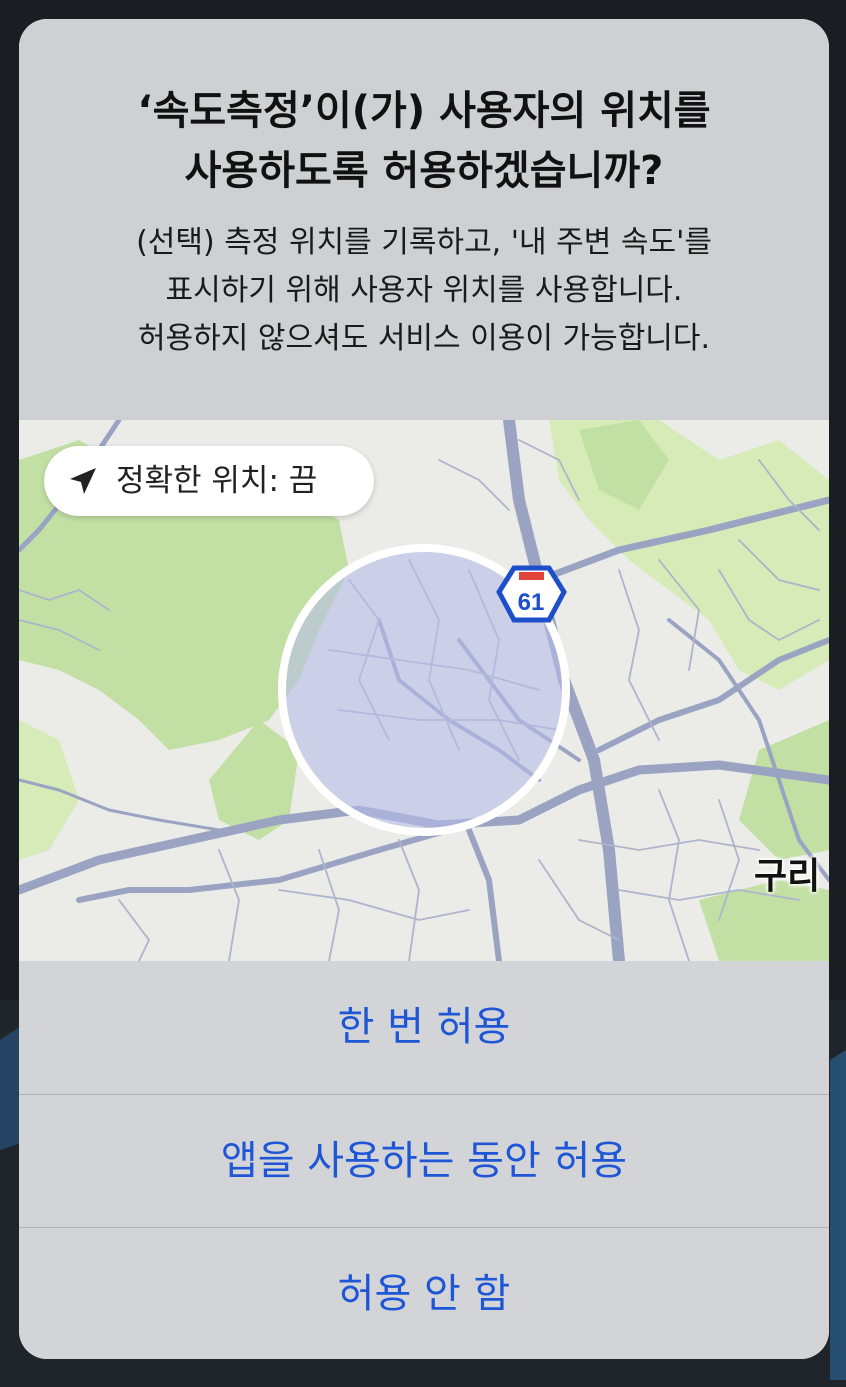  Describe the element at coordinates (424, 242) in the screenshot. I see `dialog-message-line: (선택) 측정 위치를 기록하고, '내 주변 속도'를` at that location.